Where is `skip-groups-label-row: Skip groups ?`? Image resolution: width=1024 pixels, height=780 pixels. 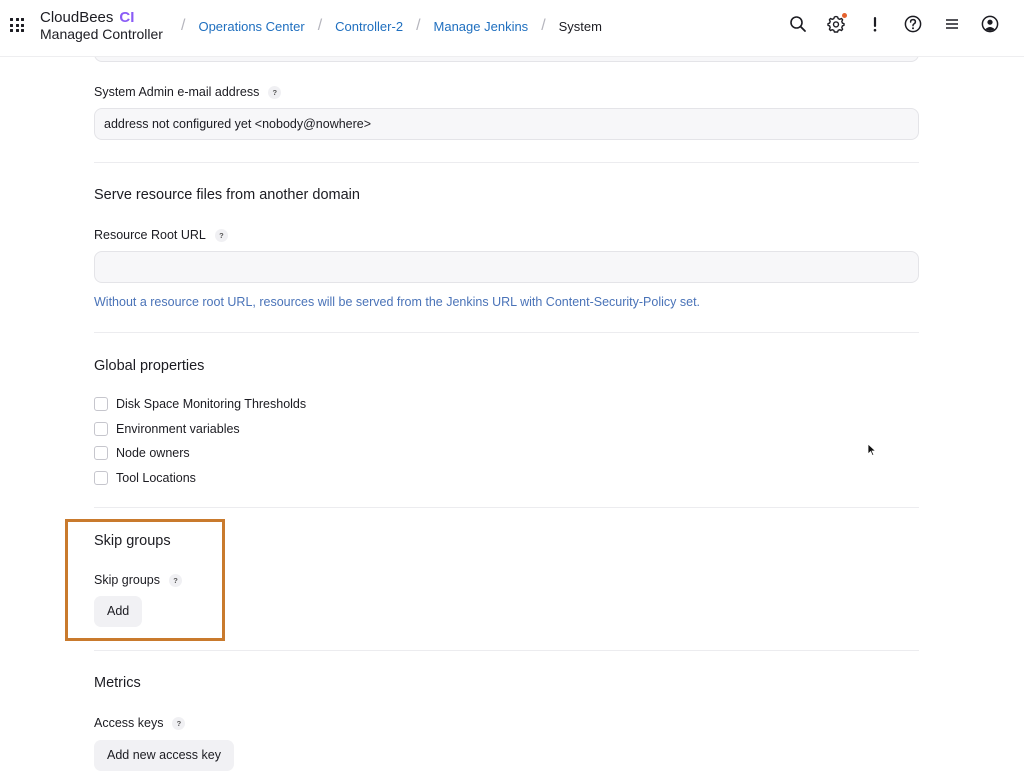
skip-groups-label-row: Skip groups ? is located at coordinates (138, 580).